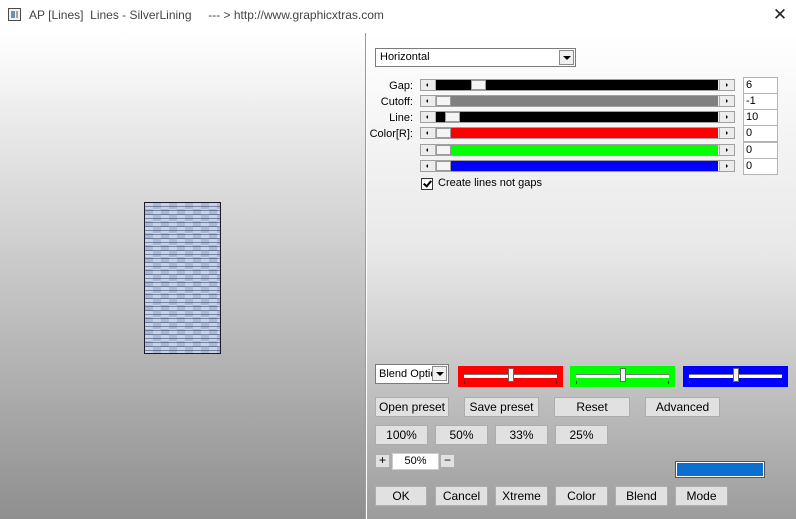 The height and width of the screenshot is (519, 796). I want to click on preview-image, so click(182, 278).